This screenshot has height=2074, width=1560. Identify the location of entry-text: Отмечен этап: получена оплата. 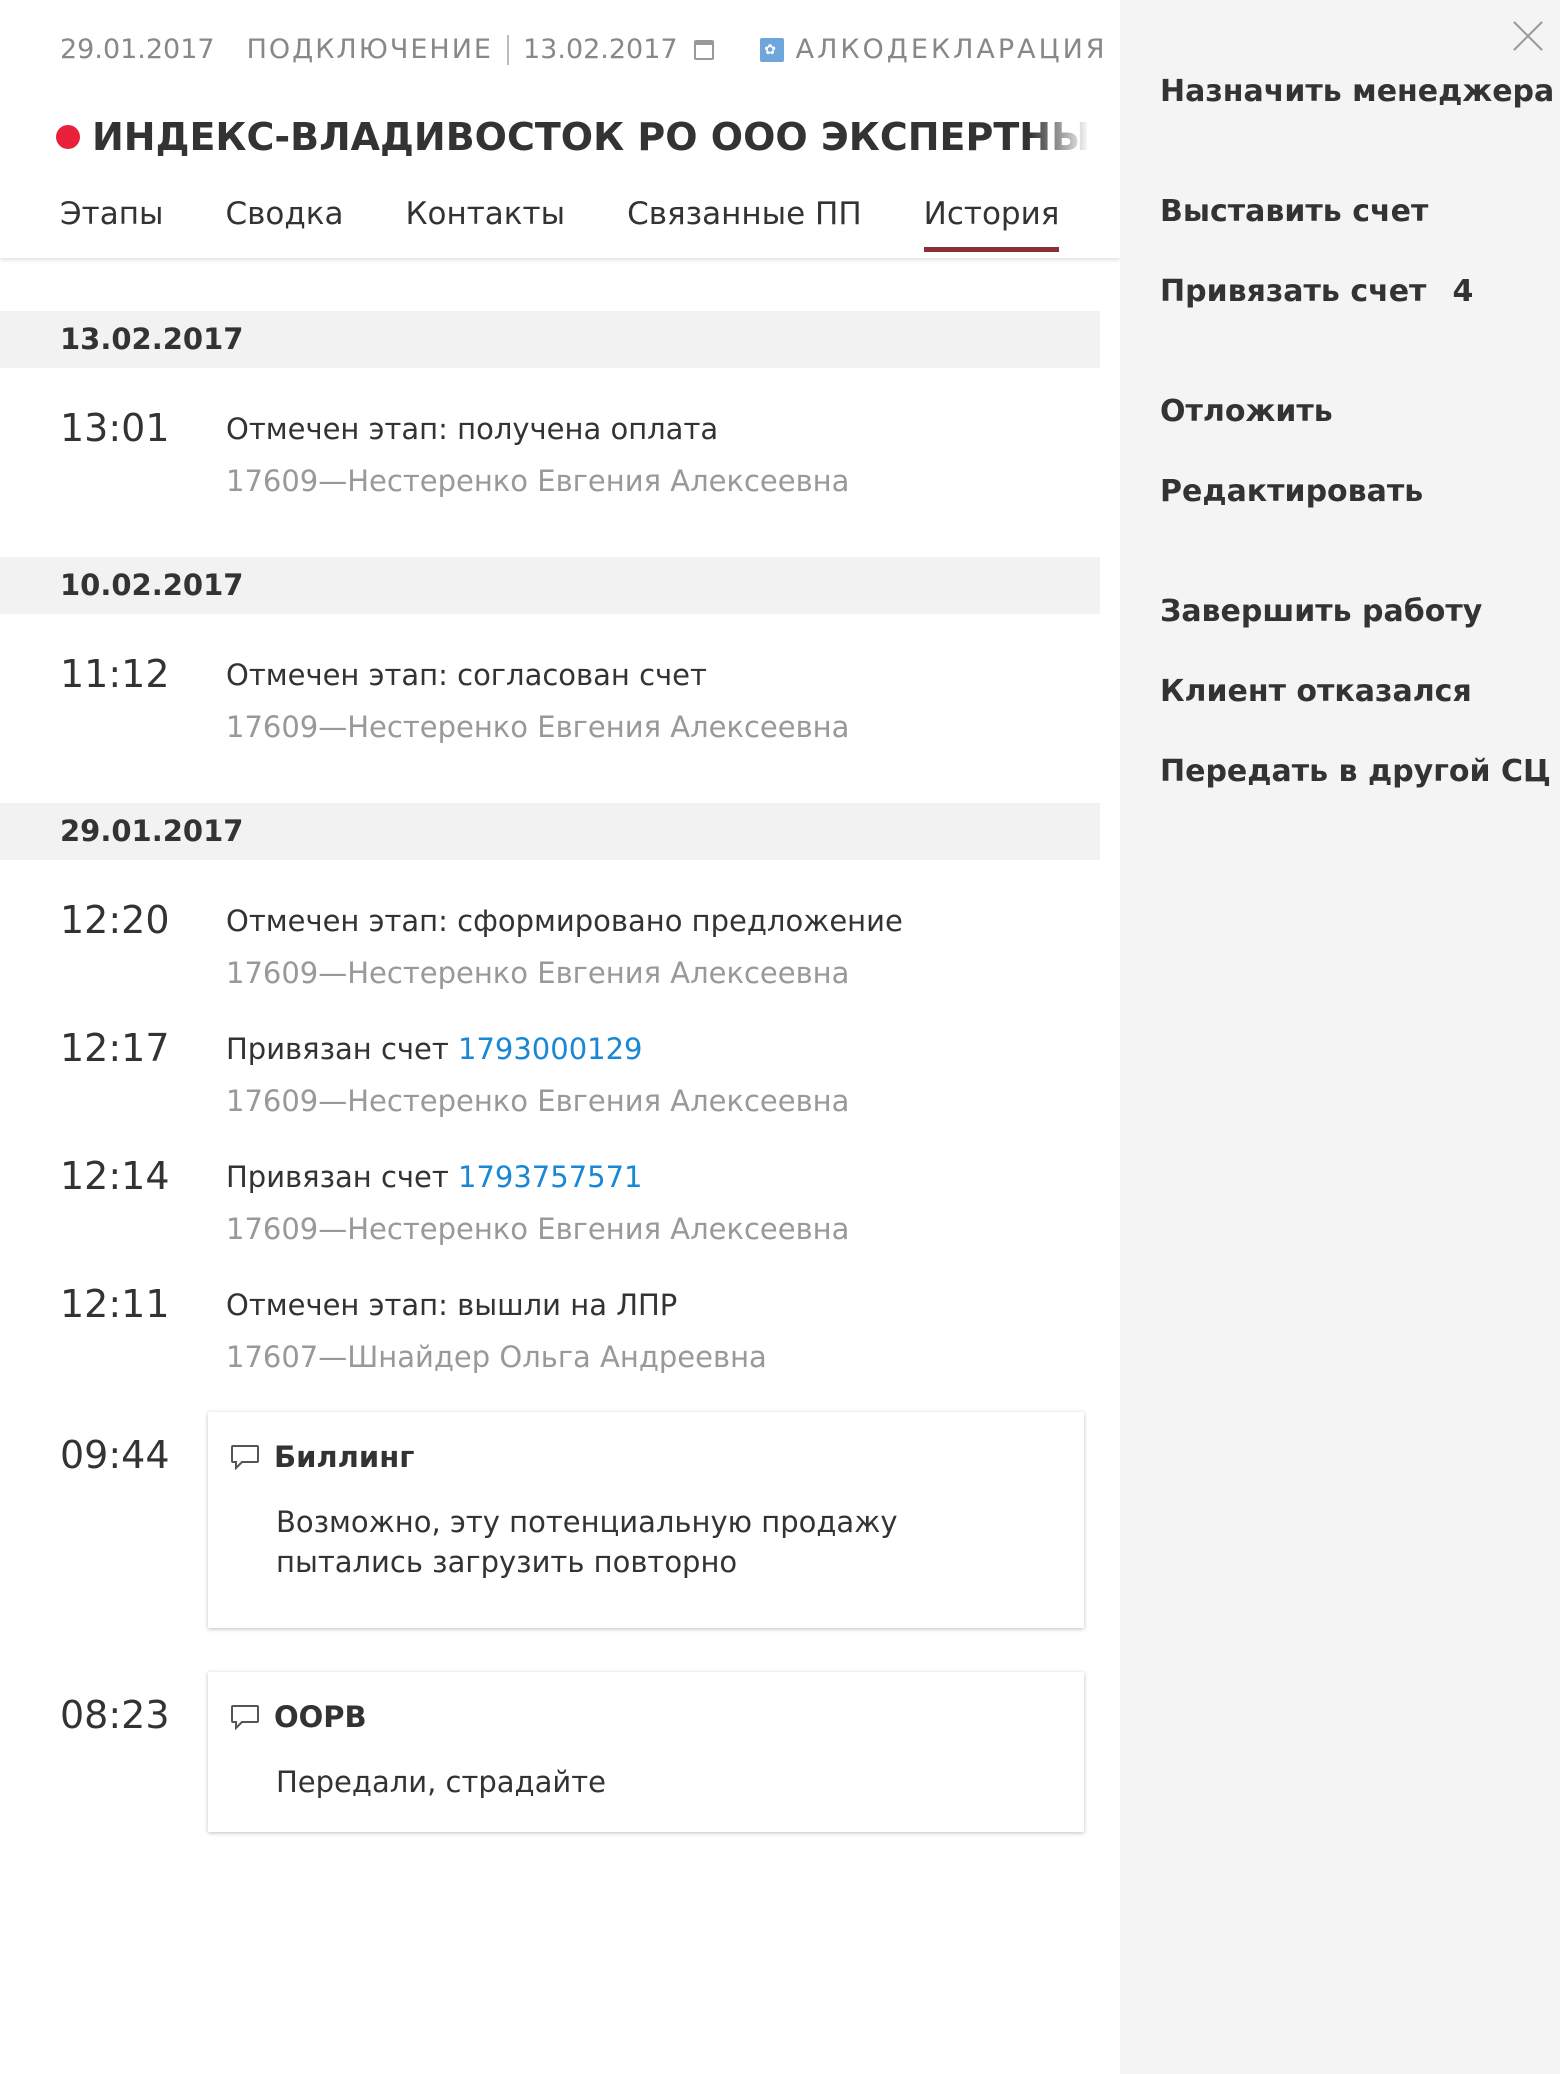
(472, 429).